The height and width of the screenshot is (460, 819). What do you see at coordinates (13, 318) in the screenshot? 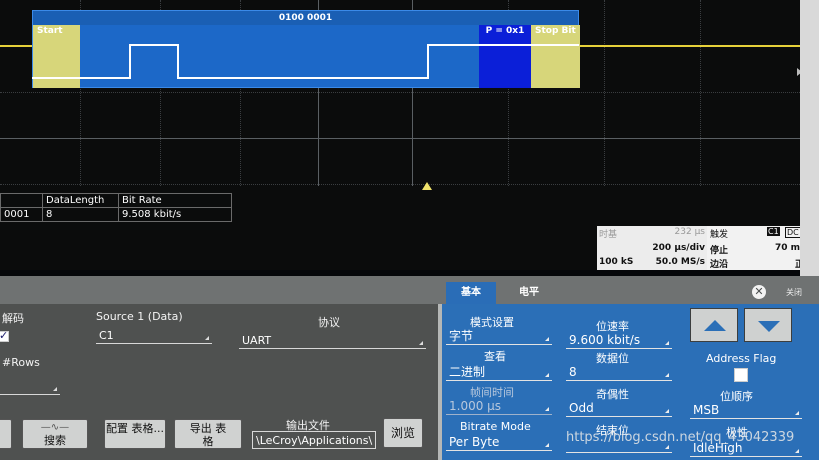
I see `decode-label: 解码` at bounding box center [13, 318].